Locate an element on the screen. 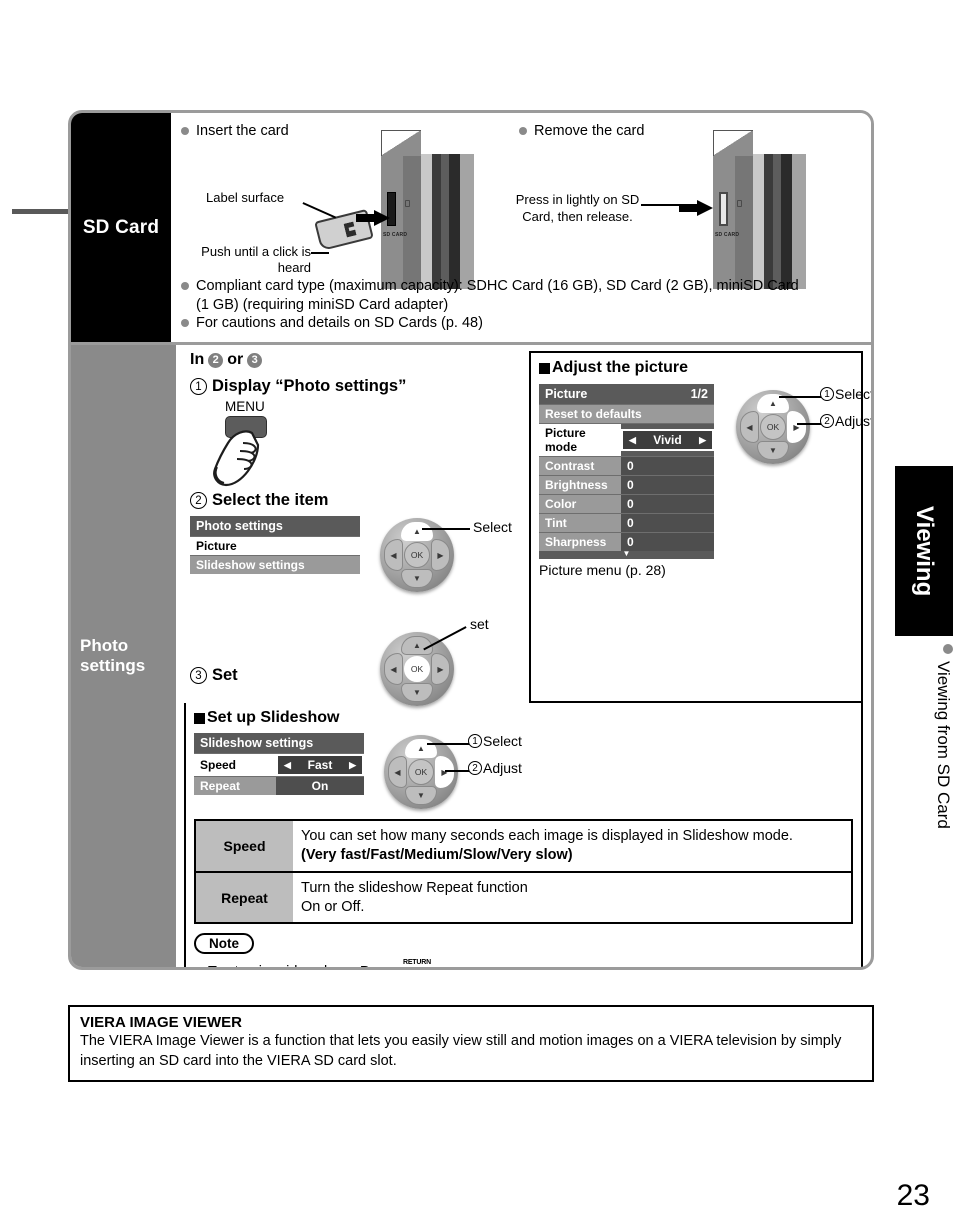  slideshow-osd-menu: Slideshow settings Speed ◀ Fast ▶ Repeat is located at coordinates (279, 764).